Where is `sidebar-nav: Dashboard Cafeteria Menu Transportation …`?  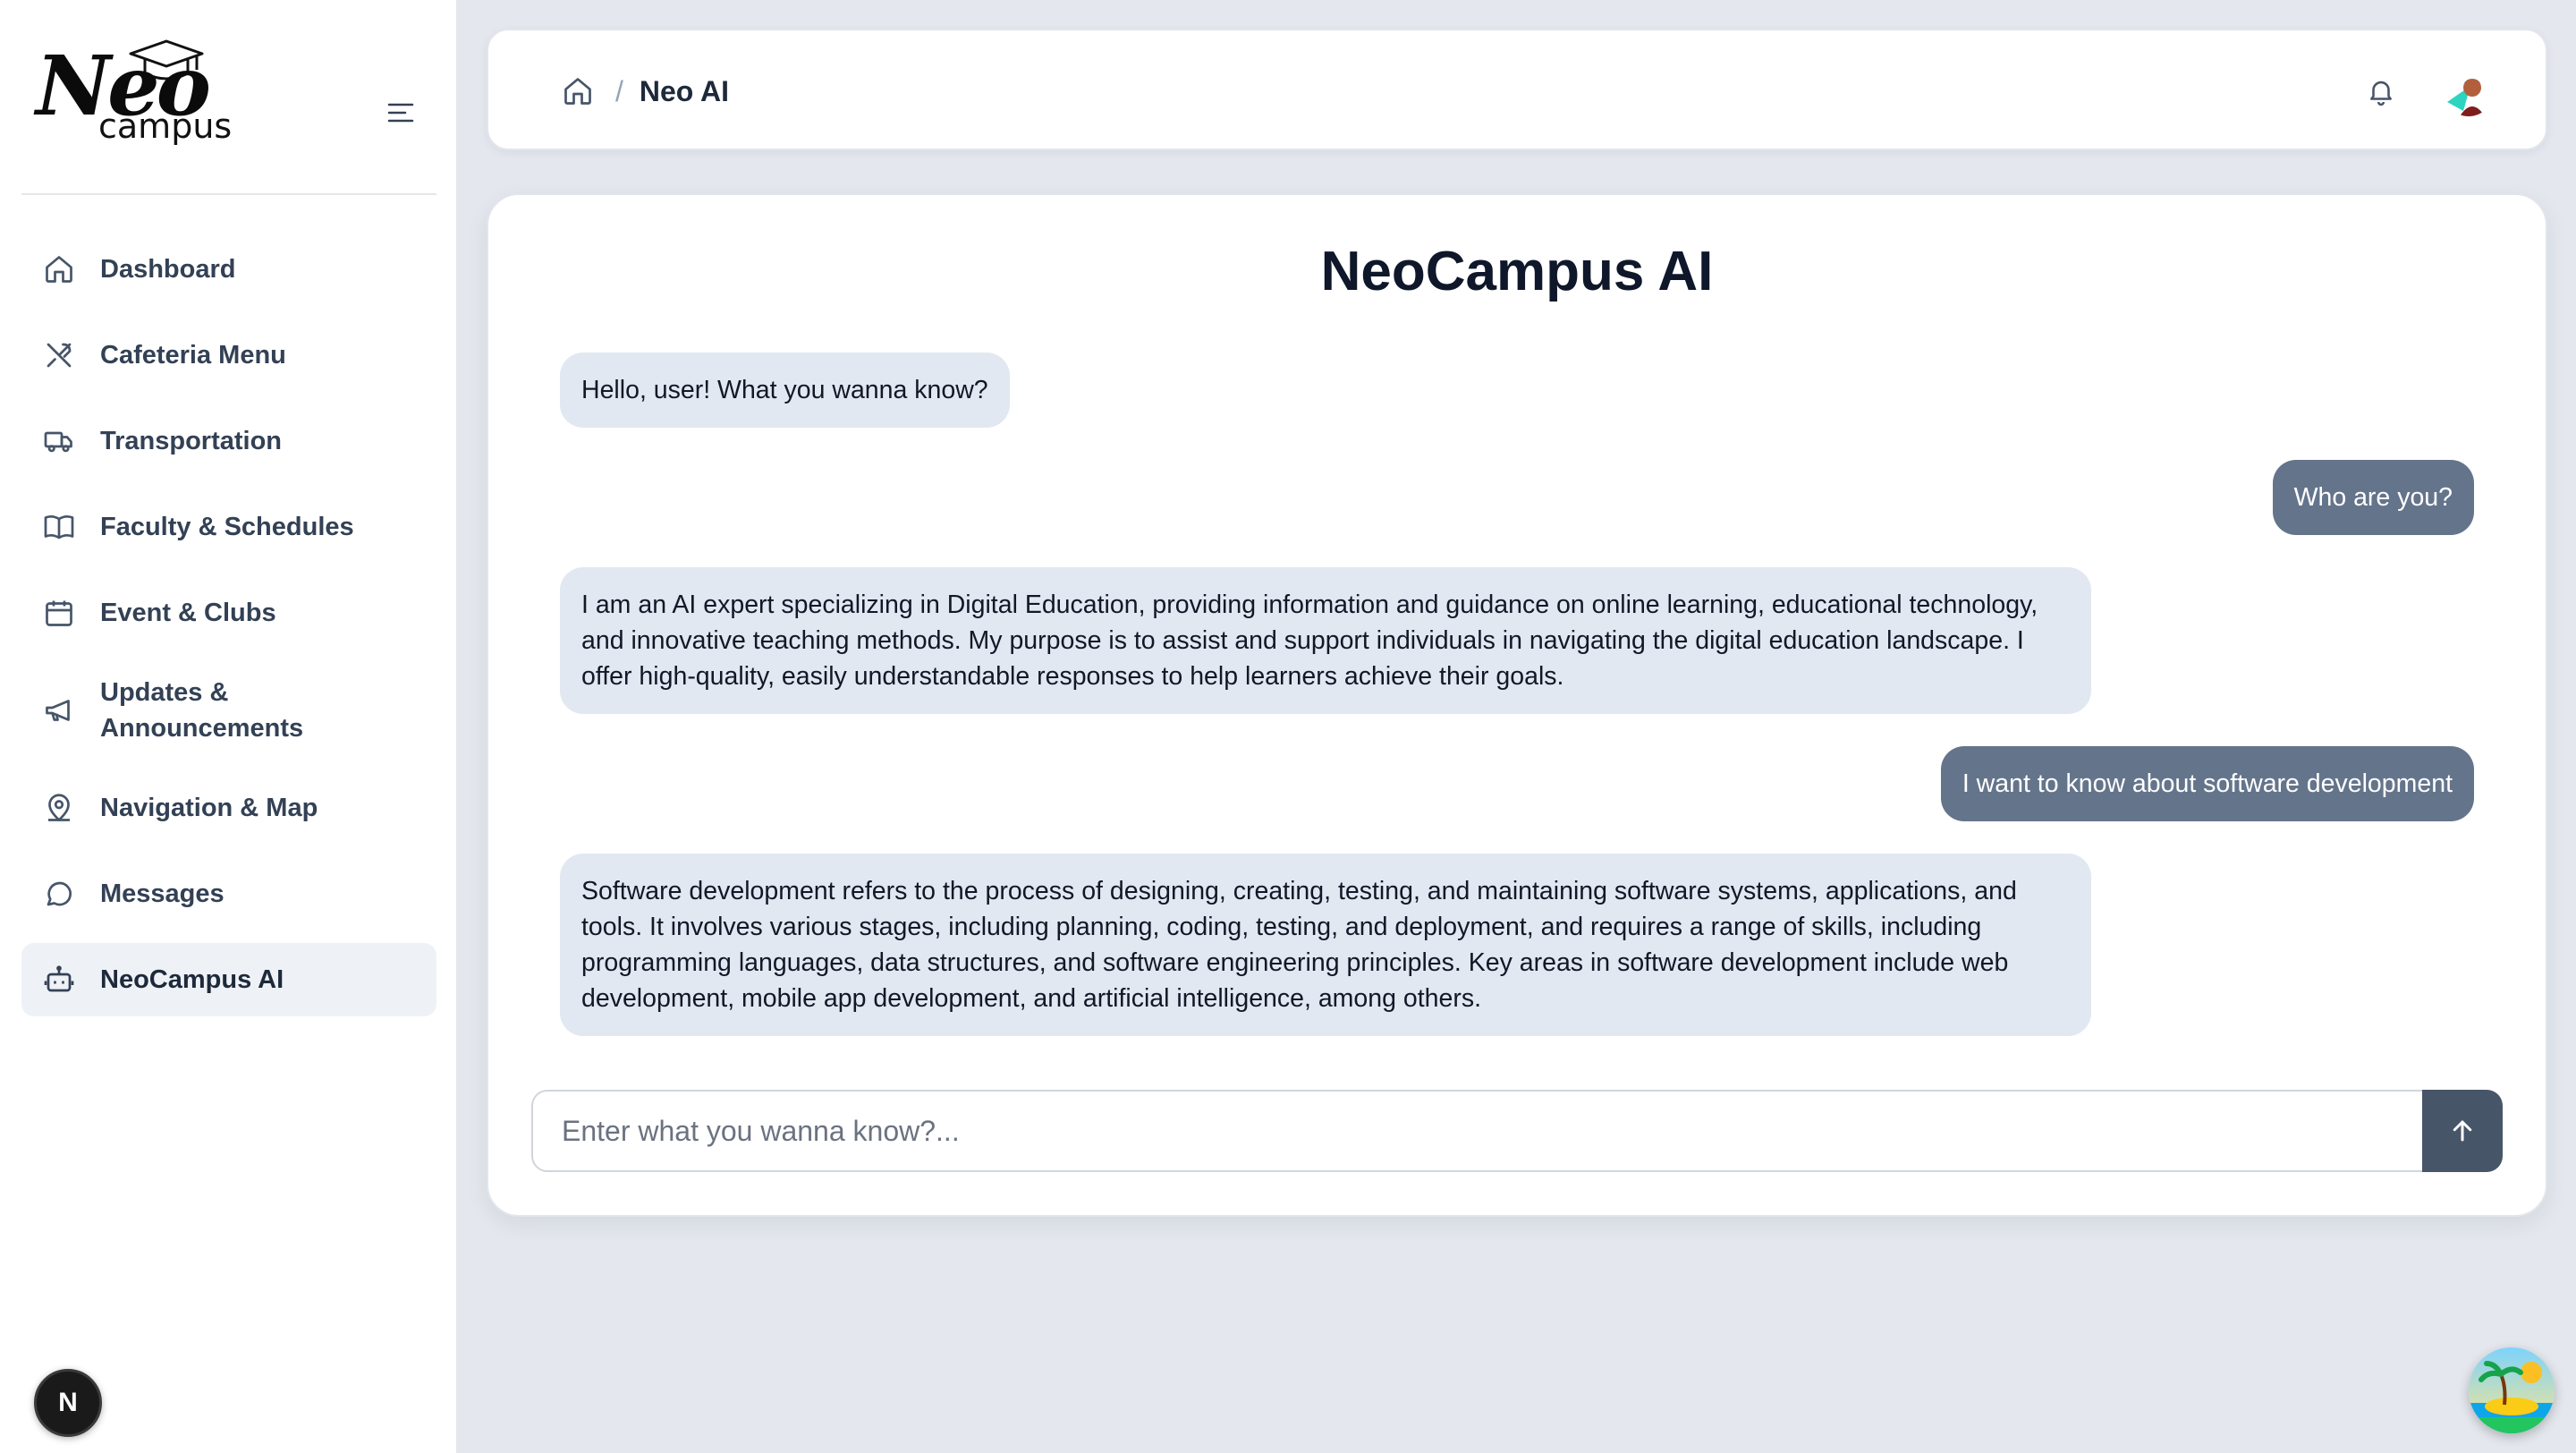
sidebar-nav: Dashboard Cafeteria Menu Transportation … is located at coordinates (228, 631).